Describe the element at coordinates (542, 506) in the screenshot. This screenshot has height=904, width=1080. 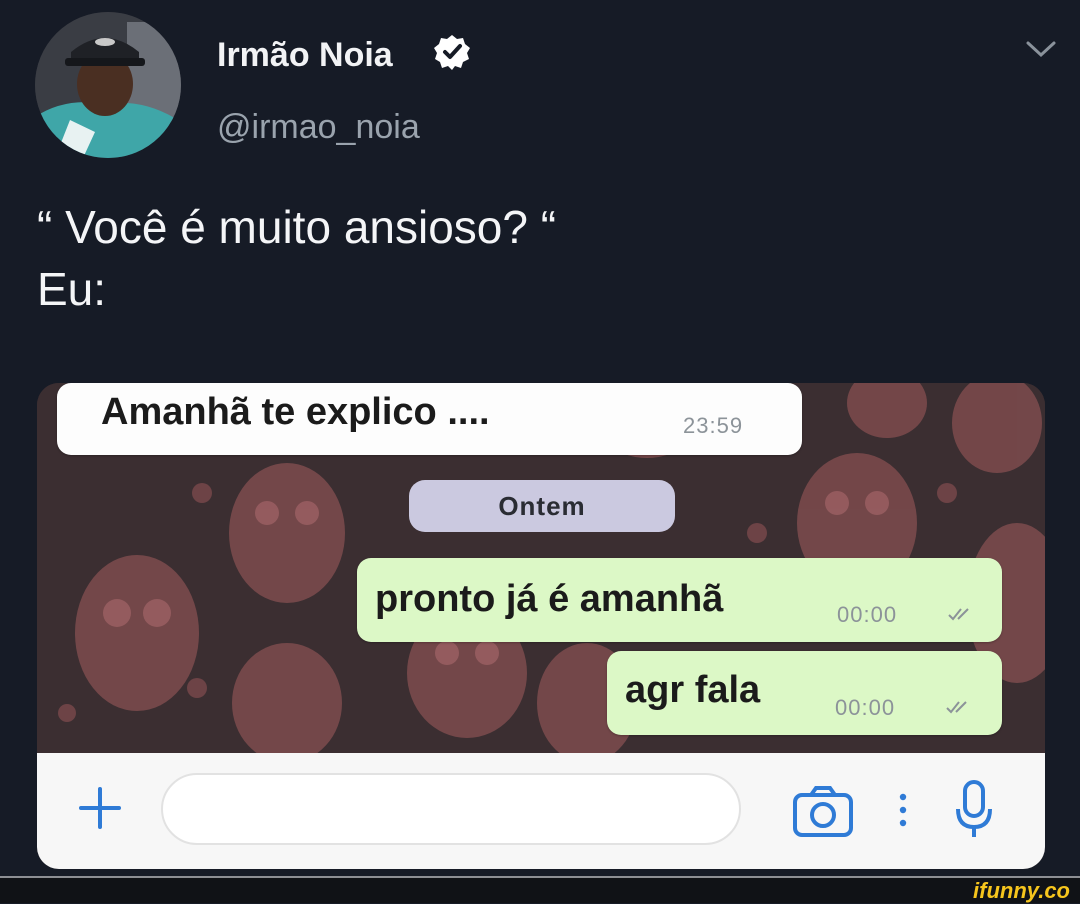
I see `date-separator: Ontem` at that location.